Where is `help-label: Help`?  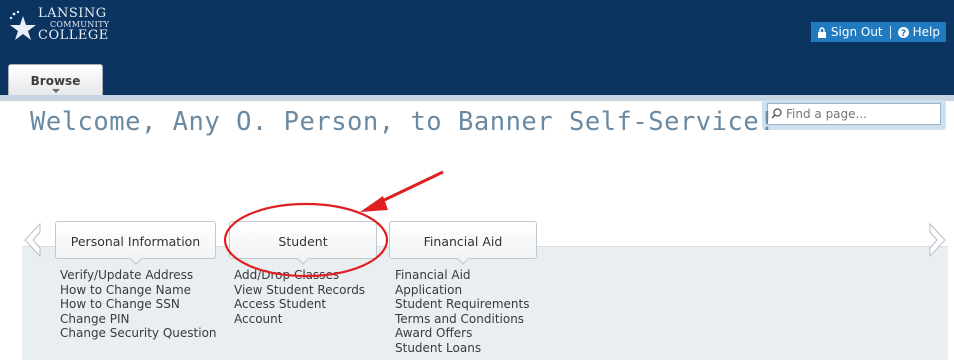
help-label: Help is located at coordinates (926, 32).